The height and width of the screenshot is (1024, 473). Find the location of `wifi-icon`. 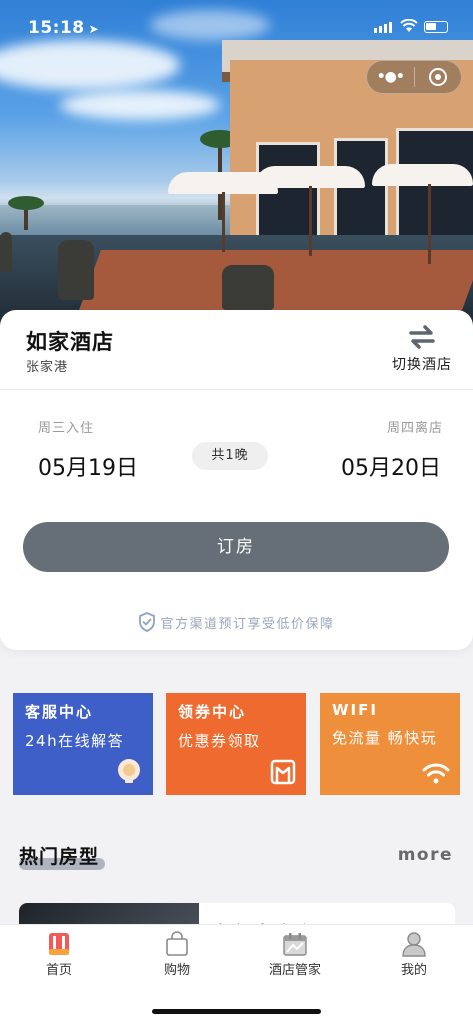

wifi-icon is located at coordinates (436, 773).